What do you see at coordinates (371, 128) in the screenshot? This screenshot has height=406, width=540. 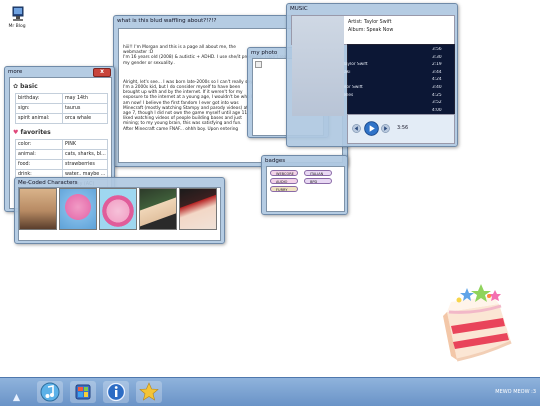 I see `play-icon` at bounding box center [371, 128].